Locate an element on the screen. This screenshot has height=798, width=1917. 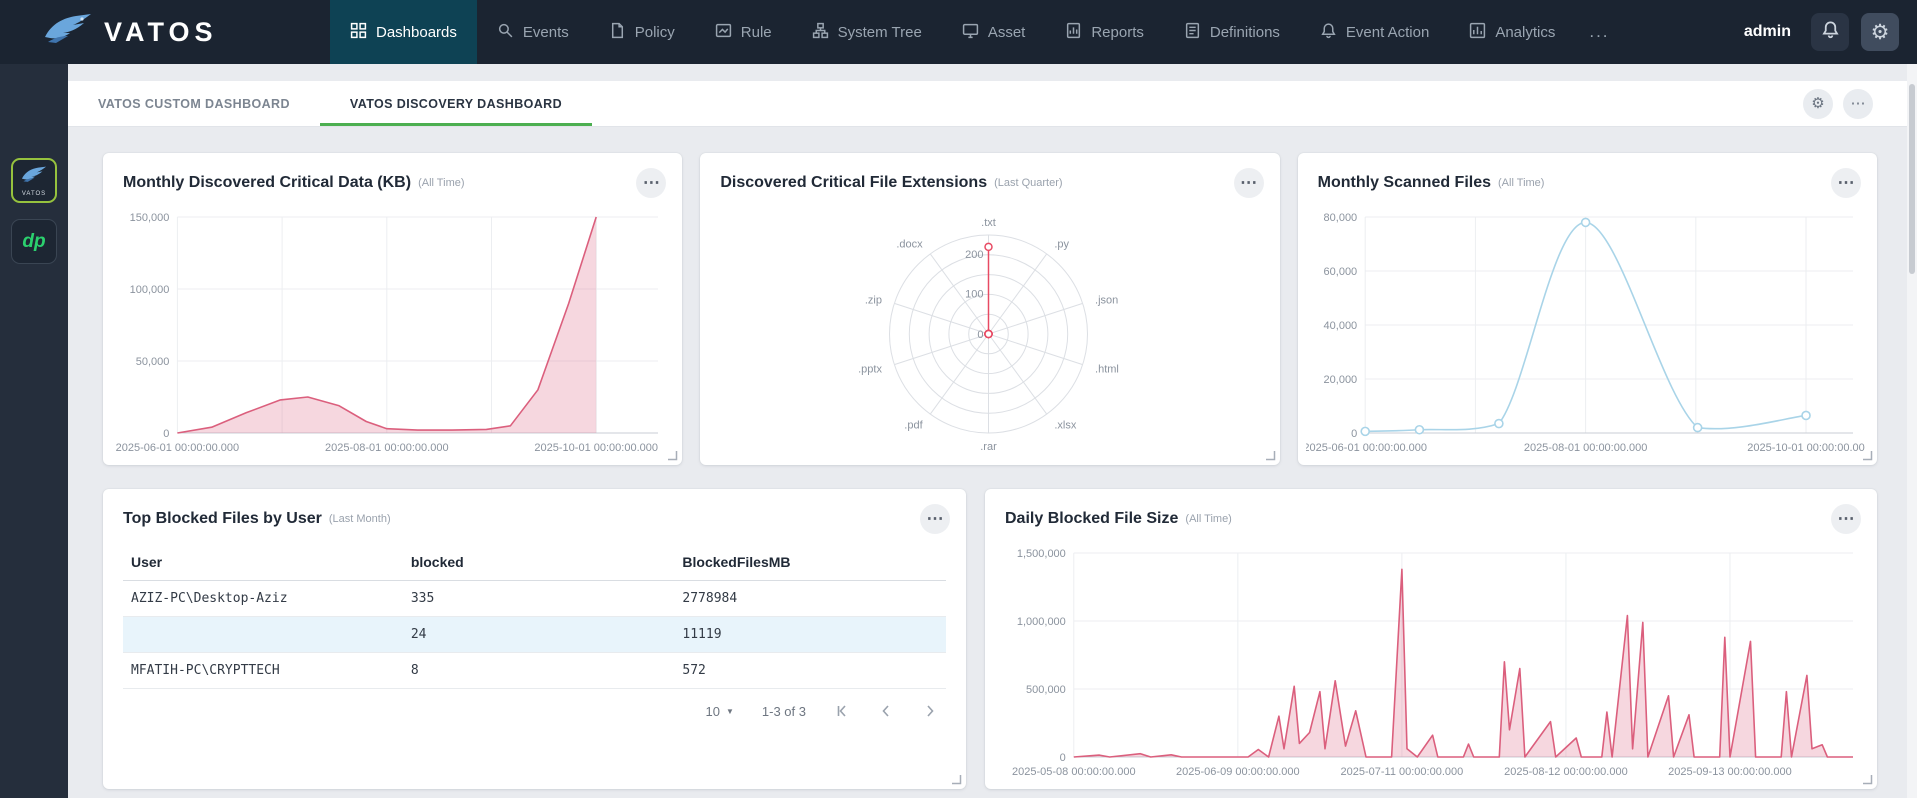
reports-icon is located at coordinates (1073, 32).